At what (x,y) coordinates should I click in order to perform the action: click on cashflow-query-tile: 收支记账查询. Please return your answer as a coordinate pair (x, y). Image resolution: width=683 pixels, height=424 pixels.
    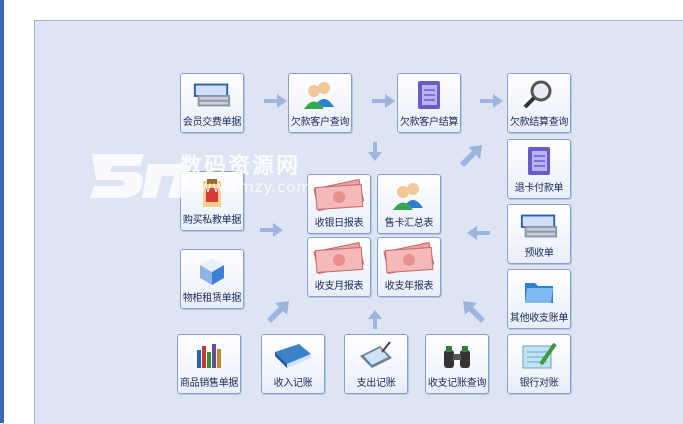
    Looking at the image, I should click on (457, 364).